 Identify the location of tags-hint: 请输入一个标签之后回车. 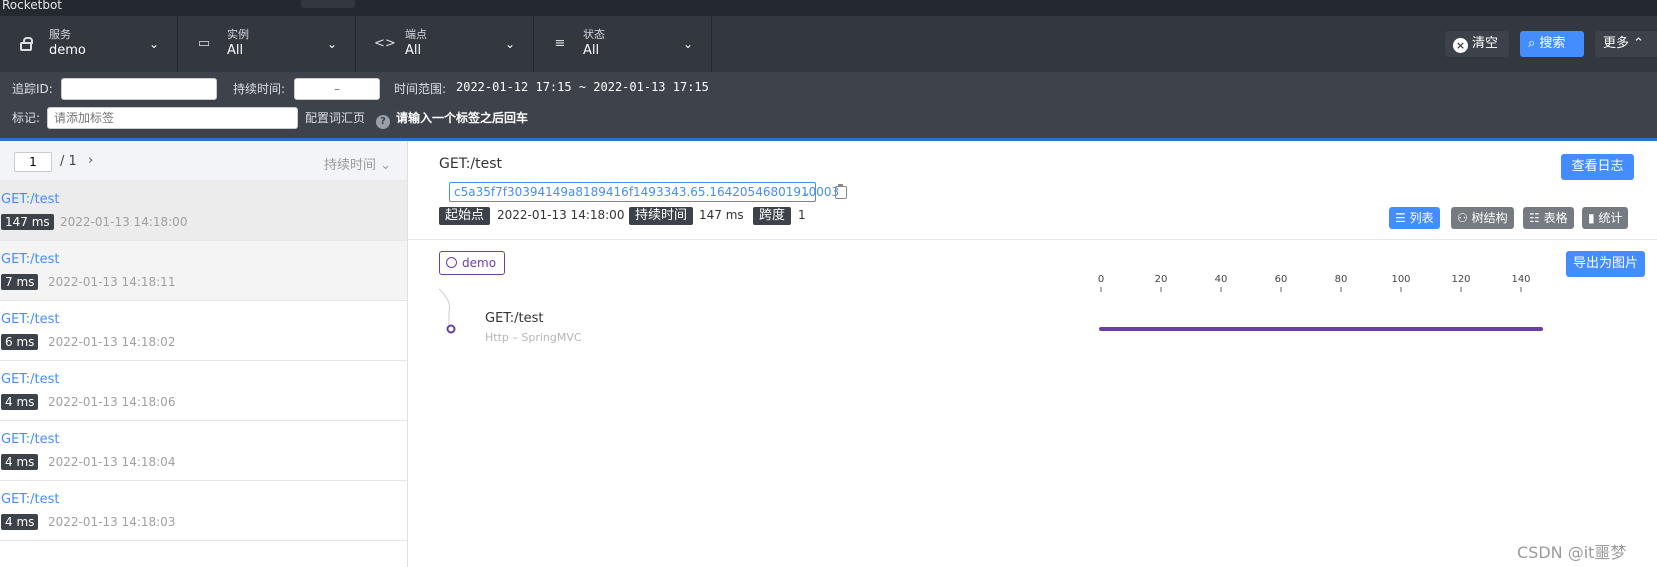
(462, 118).